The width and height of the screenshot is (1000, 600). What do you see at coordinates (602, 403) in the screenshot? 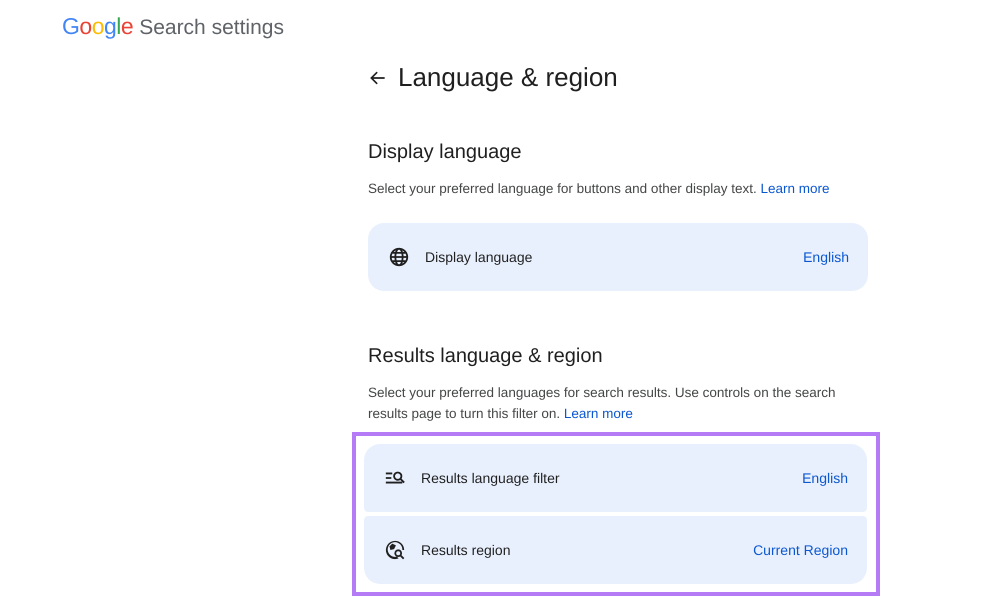
I see `section-description: Select your preferred languages for search results. Use controls on the search results page to turn this filter on. Learn more` at bounding box center [602, 403].